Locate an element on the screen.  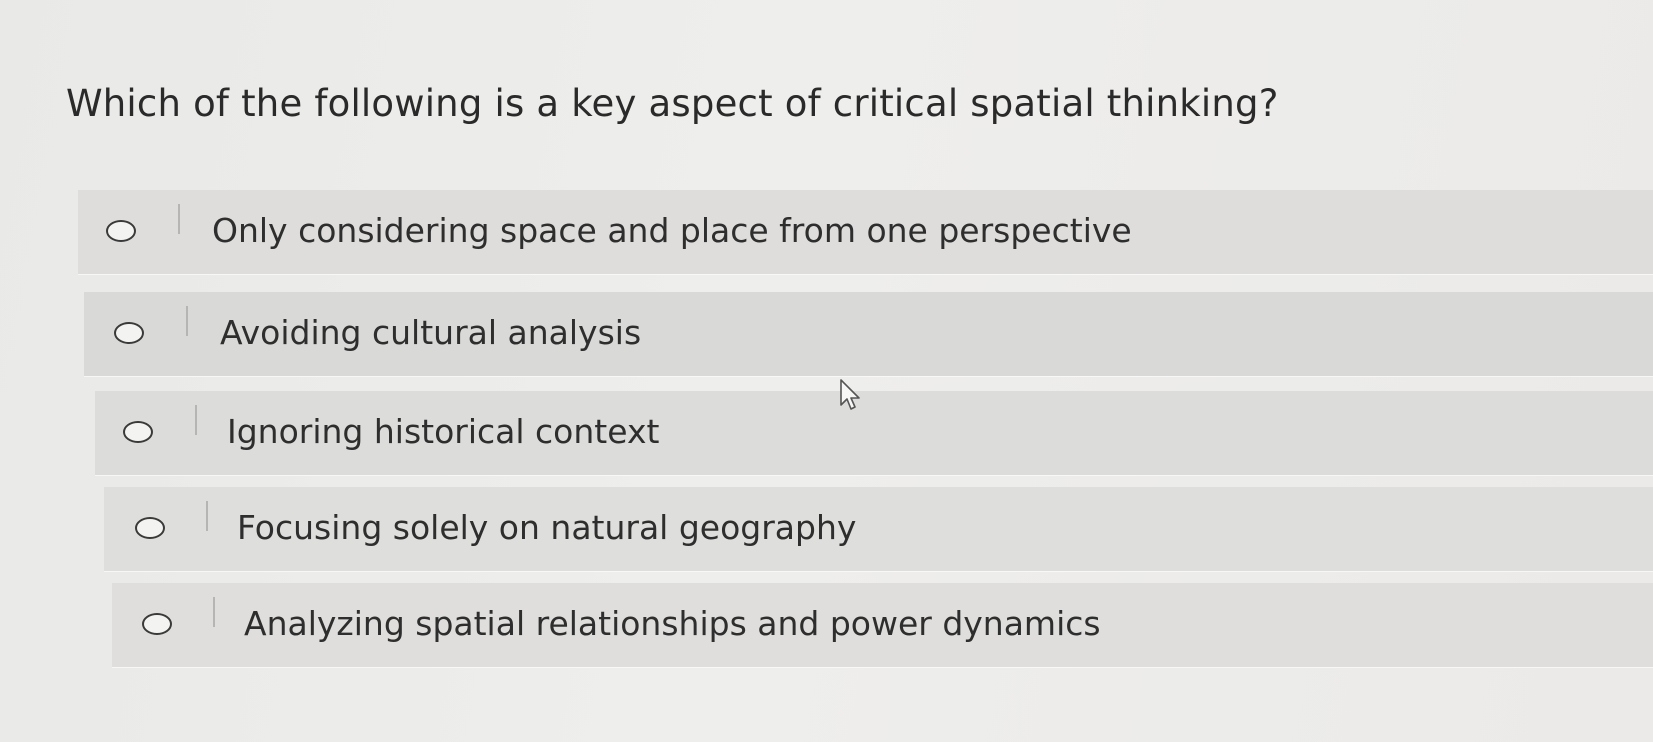
answer-option-label: Focusing solely on natural geography is located at coordinates (547, 527).